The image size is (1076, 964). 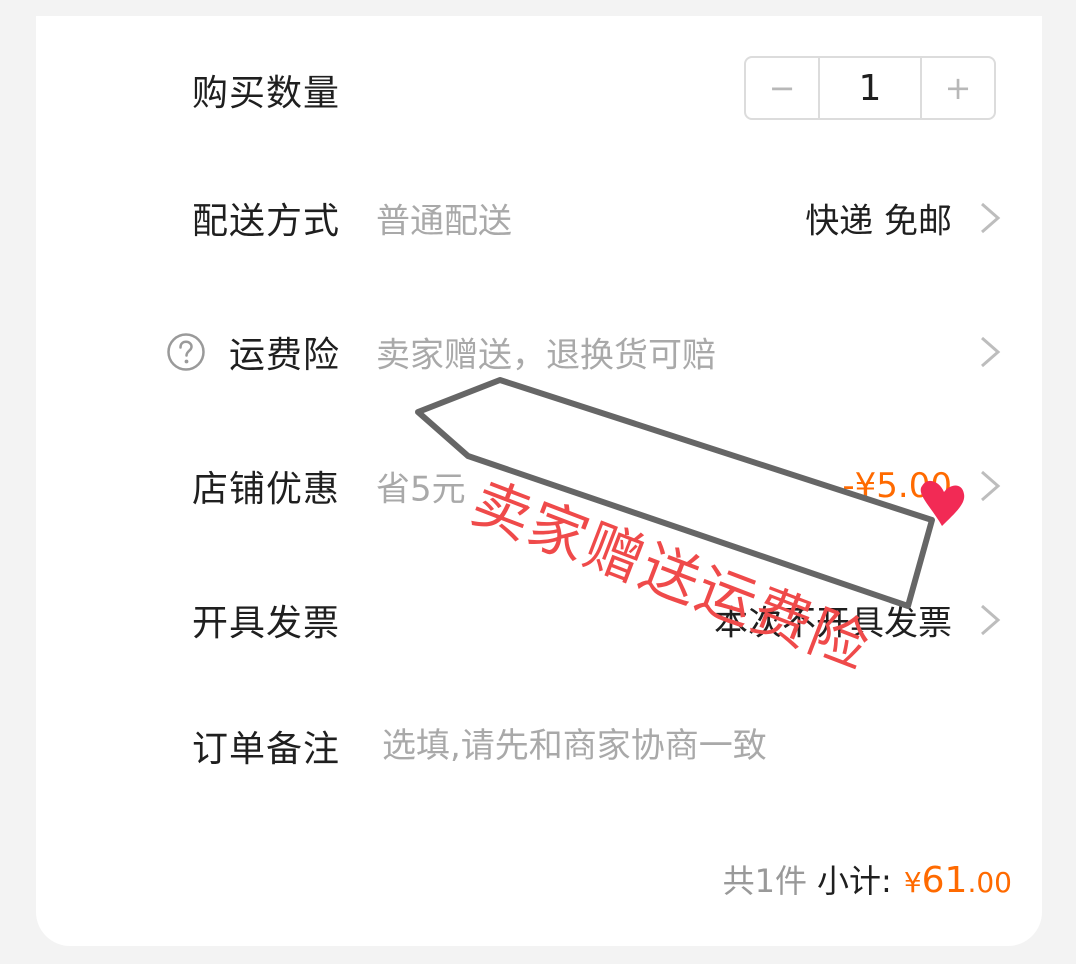 What do you see at coordinates (265, 623) in the screenshot?
I see `invoice-label: 开具发票` at bounding box center [265, 623].